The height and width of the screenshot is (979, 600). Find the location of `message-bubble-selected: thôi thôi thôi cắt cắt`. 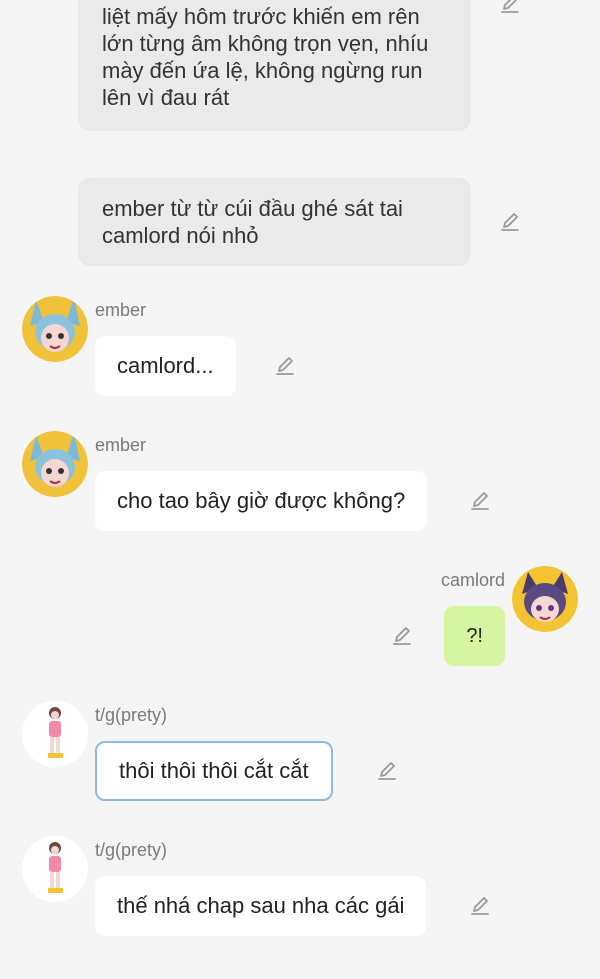

message-bubble-selected: thôi thôi thôi cắt cắt is located at coordinates (214, 771).